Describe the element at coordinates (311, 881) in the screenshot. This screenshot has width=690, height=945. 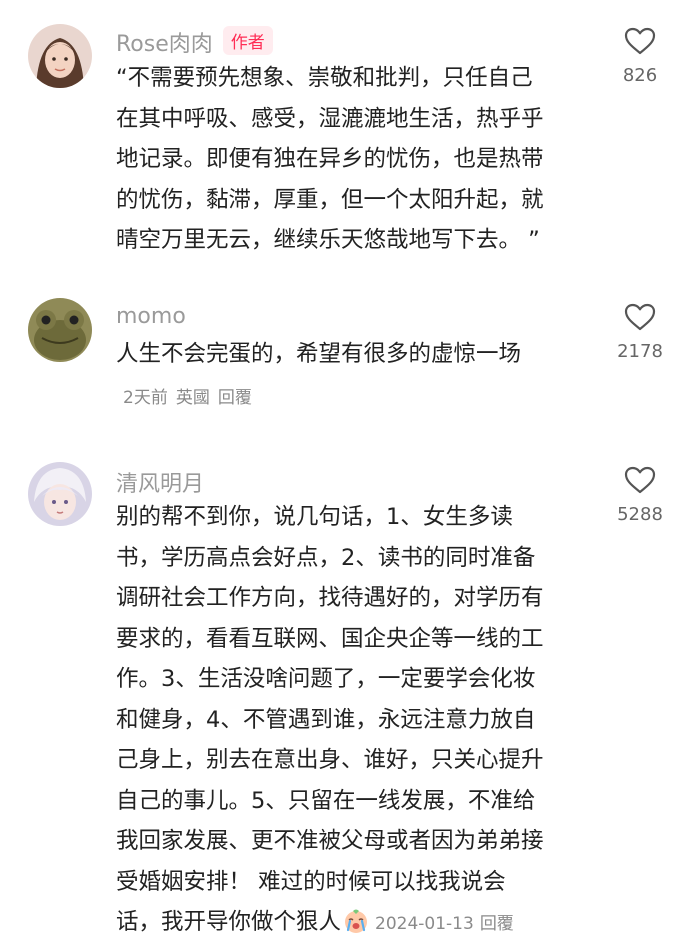
I see `comment-line: 受婚姻安排！ 难过的时候可以找我说会` at that location.